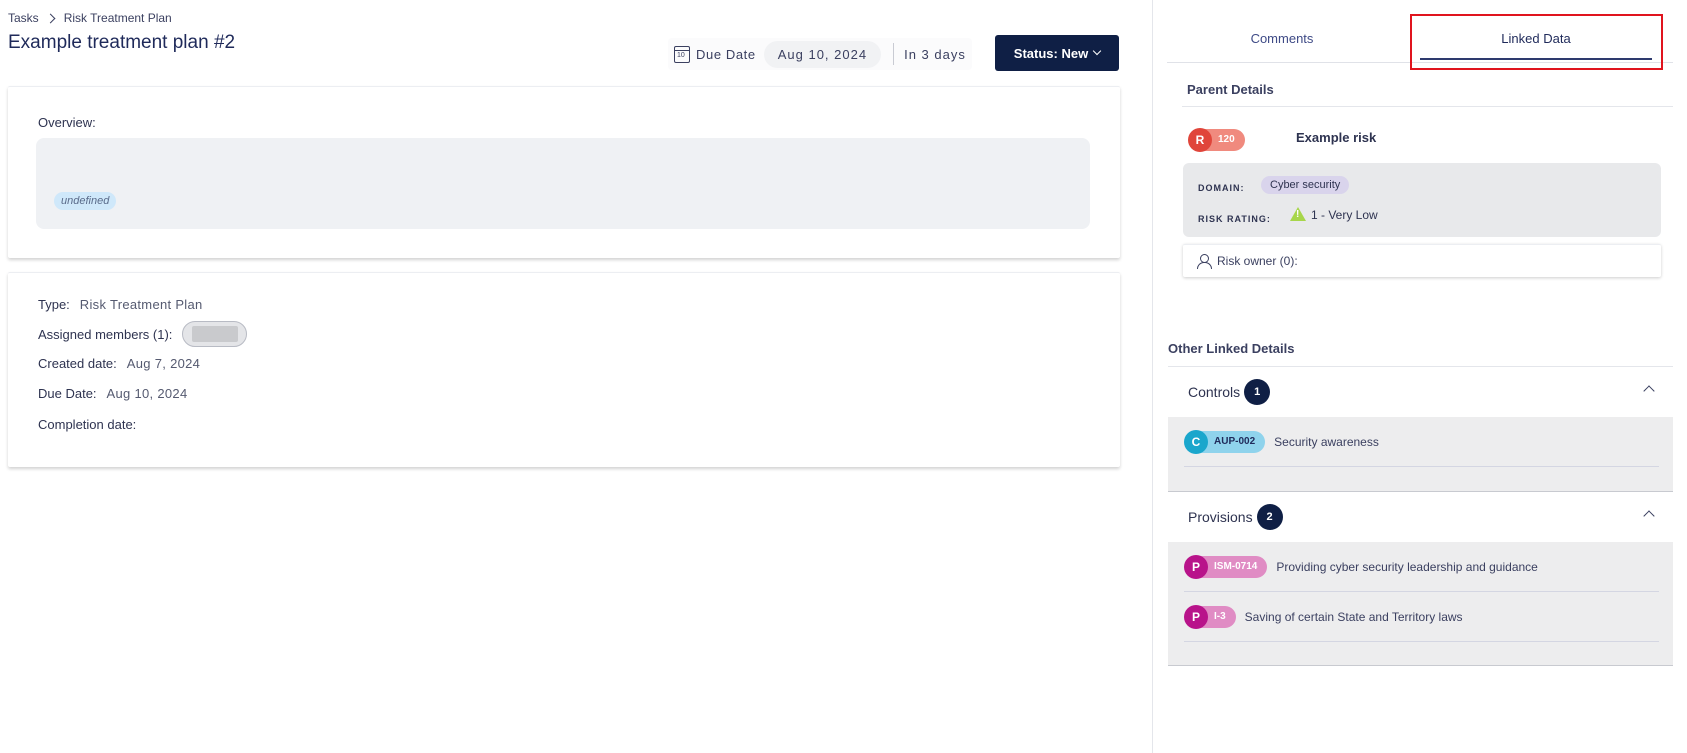 This screenshot has width=1687, height=753. What do you see at coordinates (117, 18) in the screenshot?
I see `breadcrumb-current: Risk Treatment Plan` at bounding box center [117, 18].